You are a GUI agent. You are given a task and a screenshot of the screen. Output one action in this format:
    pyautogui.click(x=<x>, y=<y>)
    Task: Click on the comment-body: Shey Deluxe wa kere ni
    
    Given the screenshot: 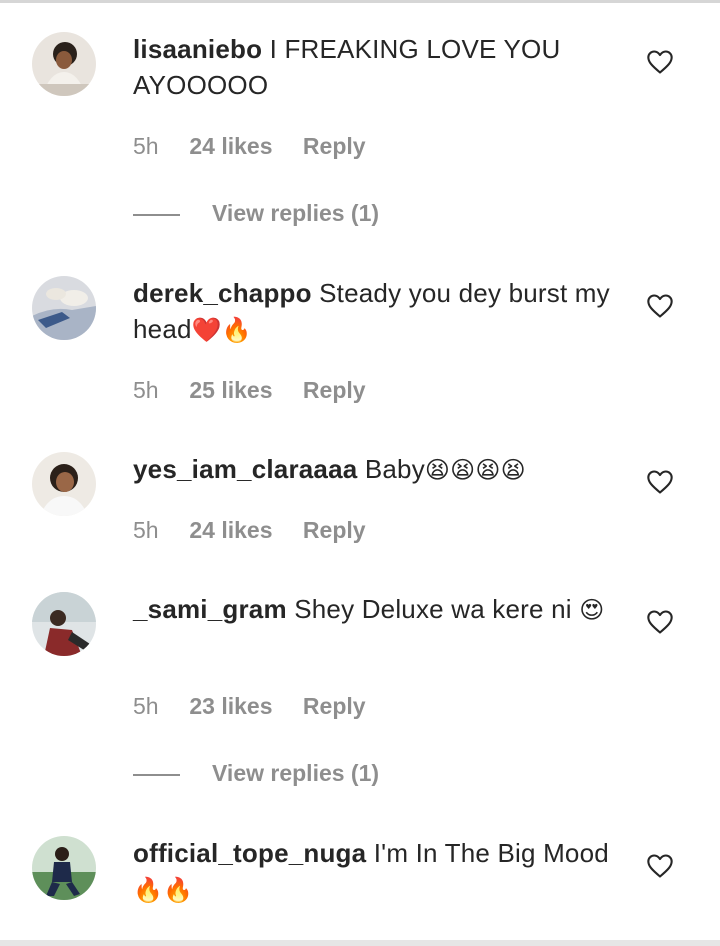 What is the action you would take?
    pyautogui.click(x=433, y=609)
    